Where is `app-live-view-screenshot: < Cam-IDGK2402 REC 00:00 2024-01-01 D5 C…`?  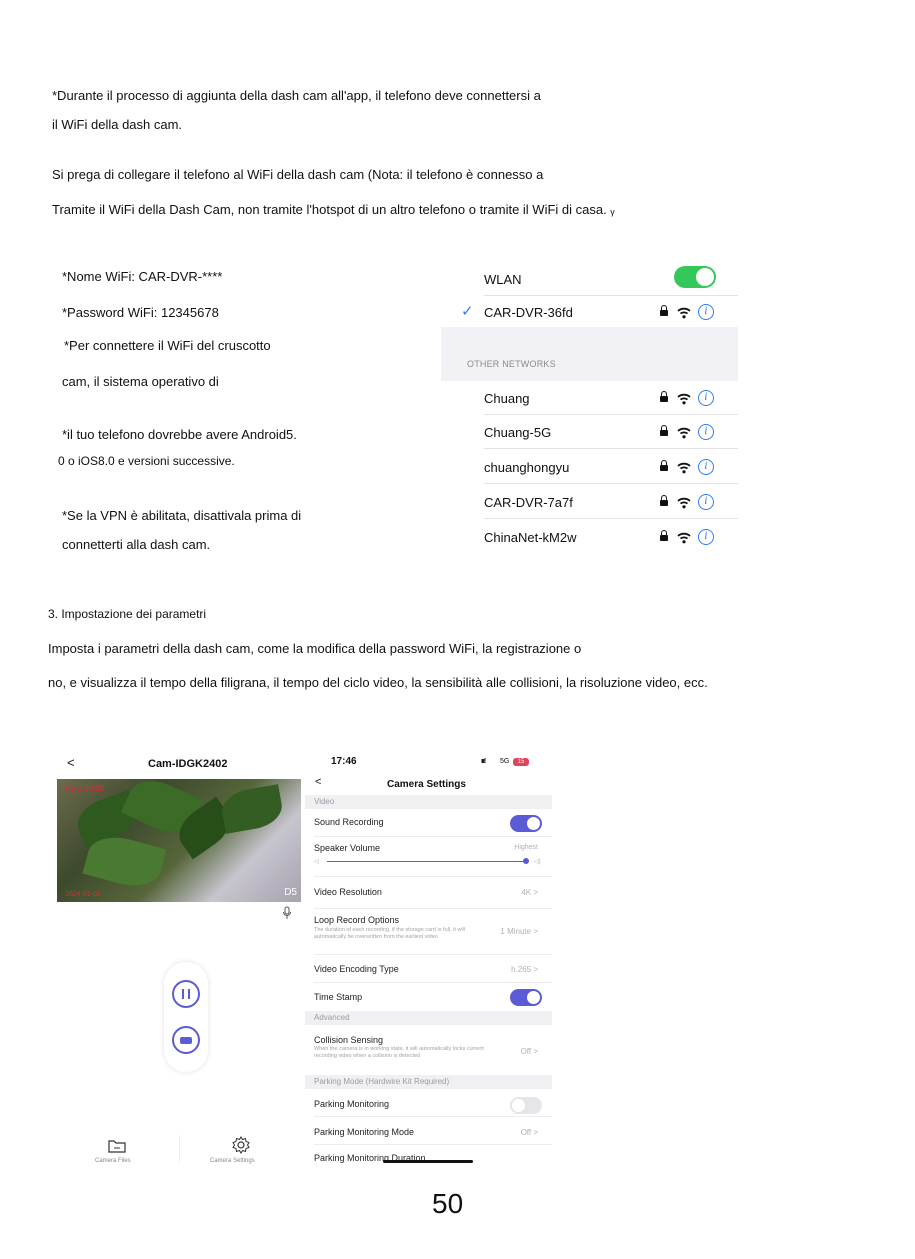 app-live-view-screenshot: < Cam-IDGK2402 REC 00:00 2024-01-01 D5 C… is located at coordinates (179, 961).